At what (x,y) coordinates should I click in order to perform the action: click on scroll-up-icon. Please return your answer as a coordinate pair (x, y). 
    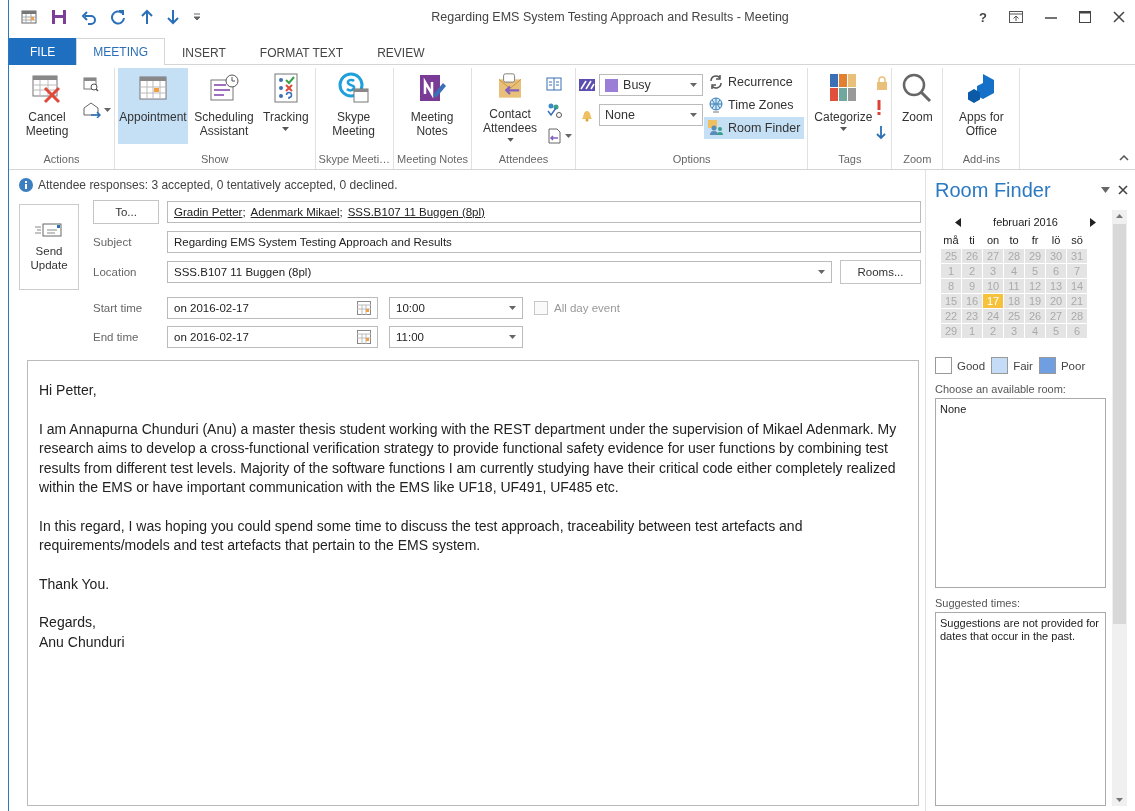
    Looking at the image, I should click on (1119, 216).